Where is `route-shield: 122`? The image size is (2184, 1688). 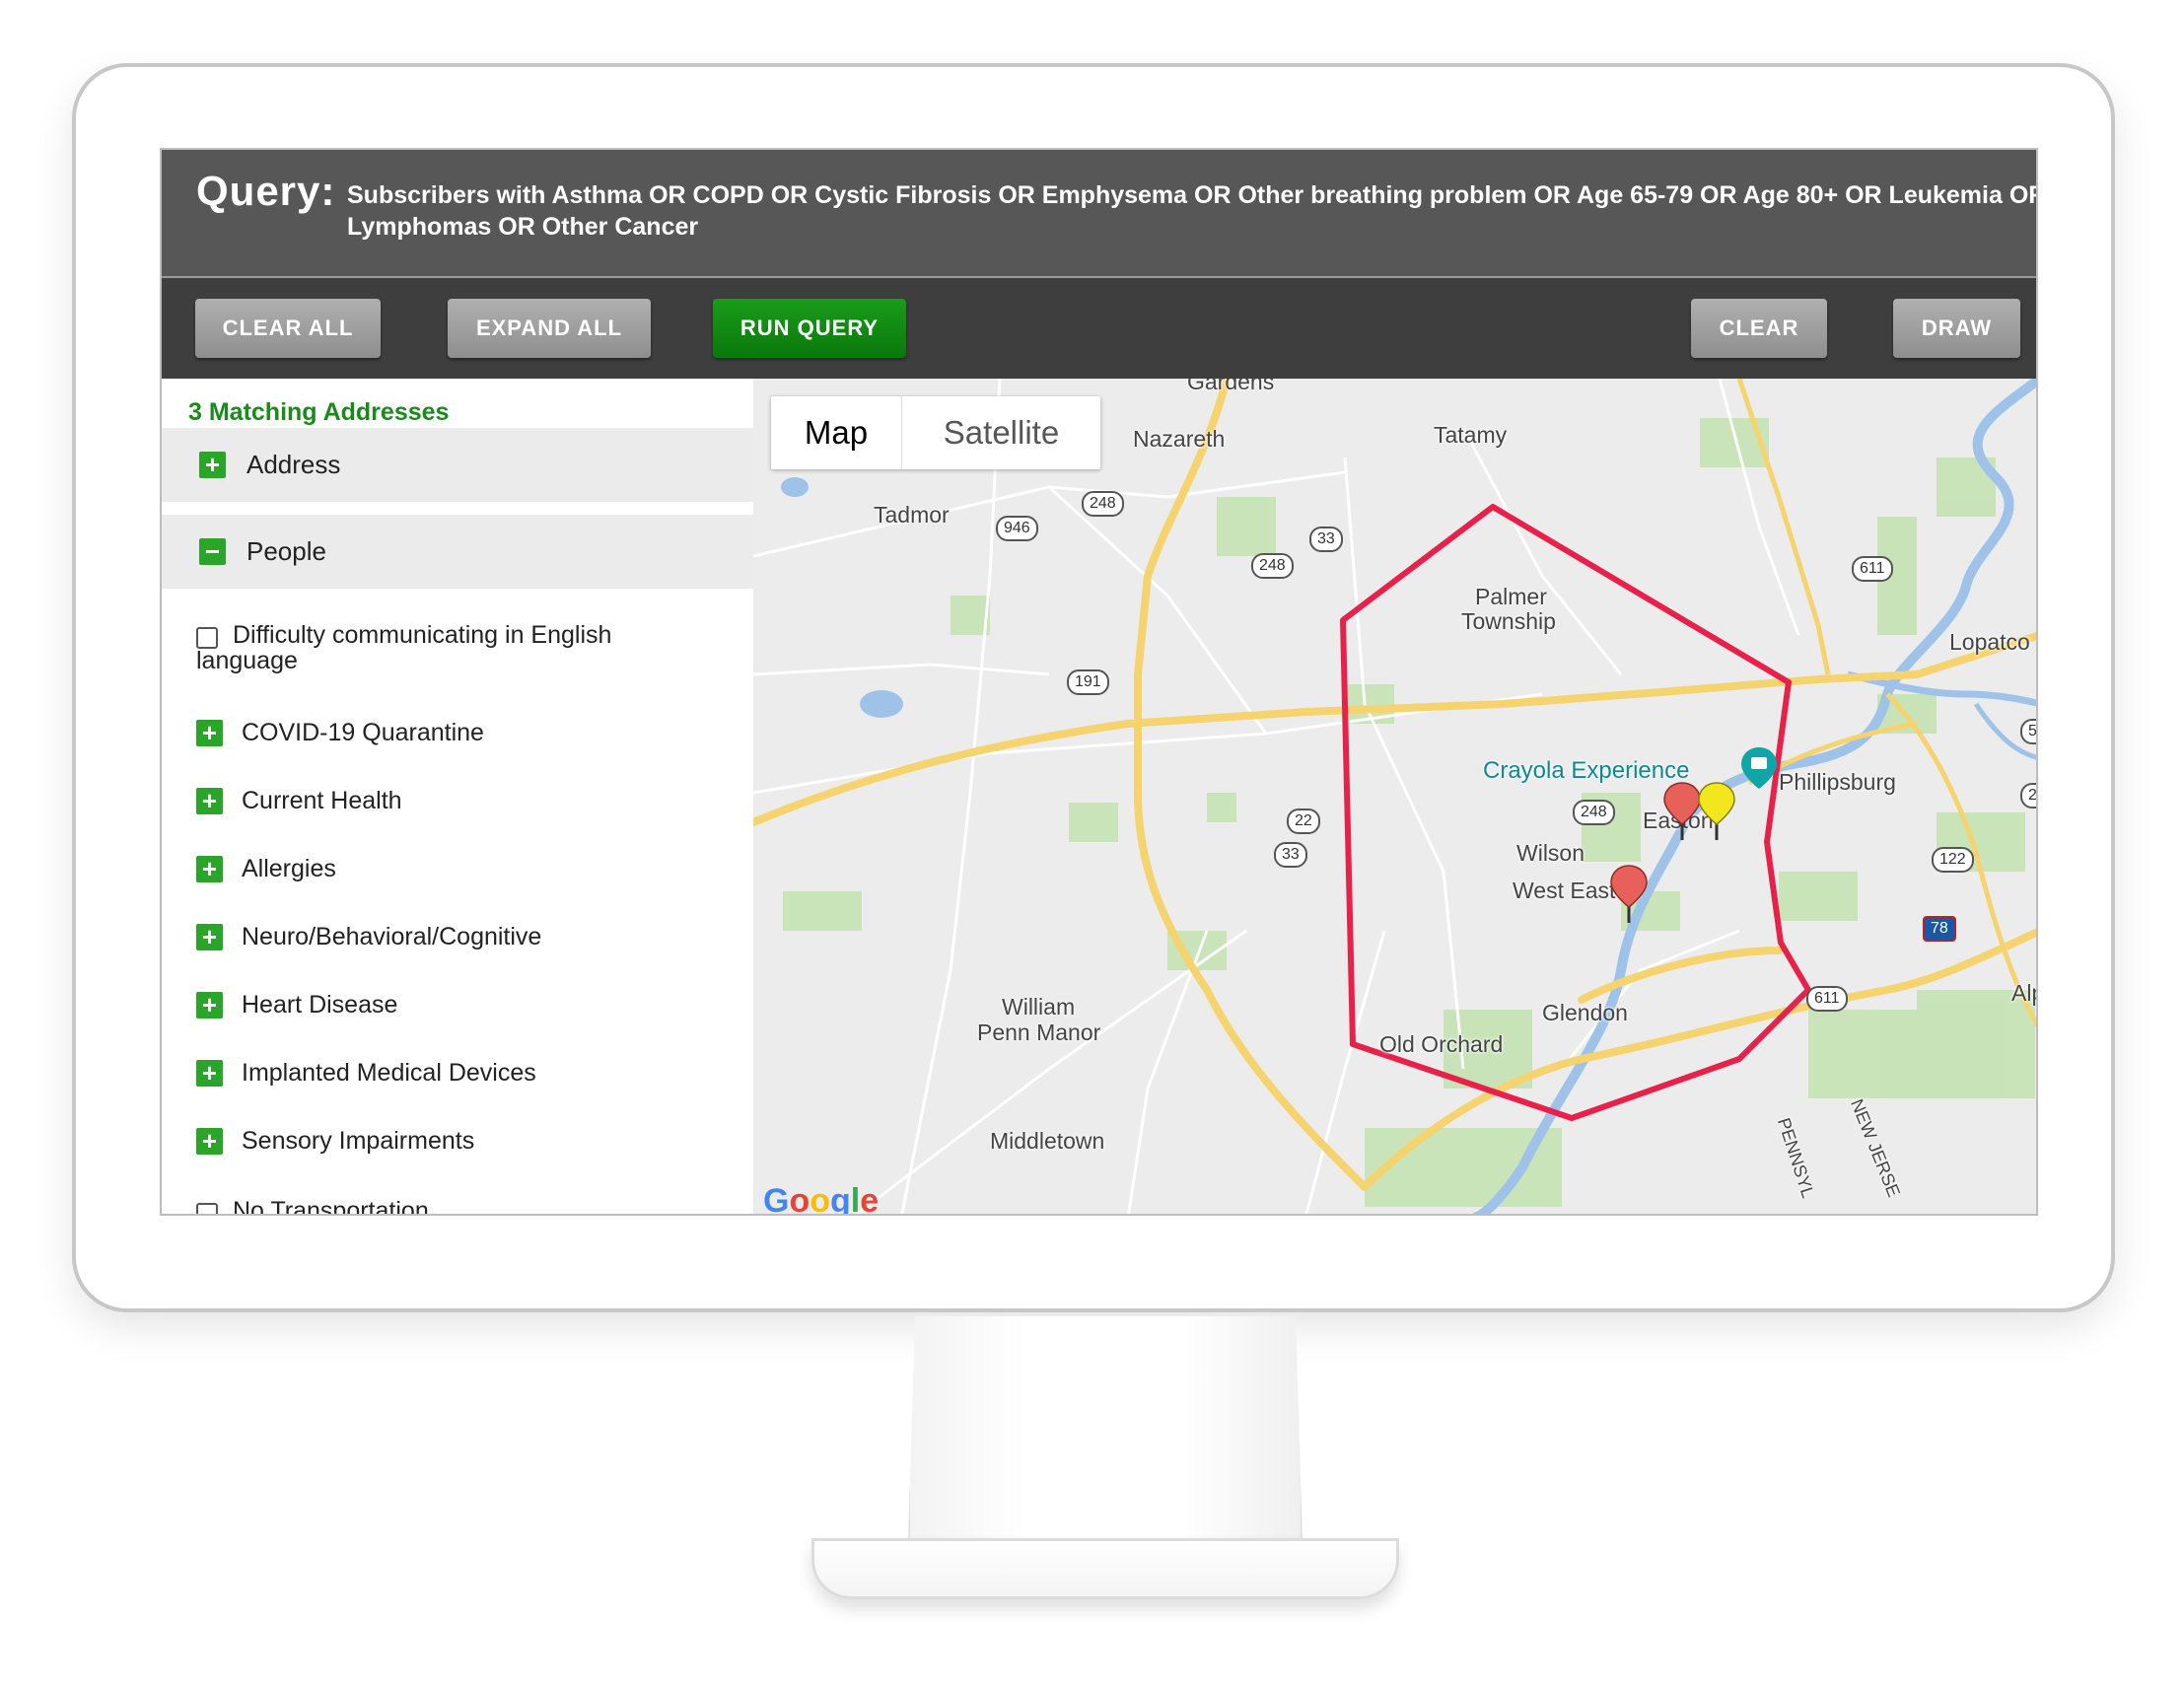 route-shield: 122 is located at coordinates (1953, 860).